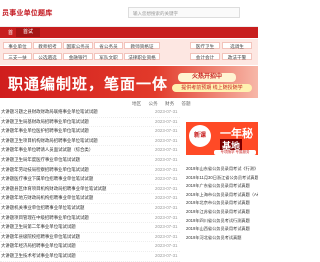  I want to click on list-tabs: 地区 公务 财务 答题, so click(164, 104).